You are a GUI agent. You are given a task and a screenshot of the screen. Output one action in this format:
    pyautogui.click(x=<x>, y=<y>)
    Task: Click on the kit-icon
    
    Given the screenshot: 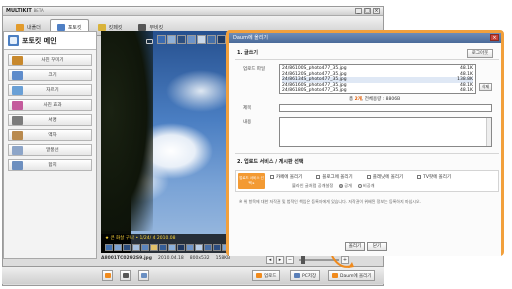 What is the action you would take?
    pyautogui.click(x=101, y=27)
    